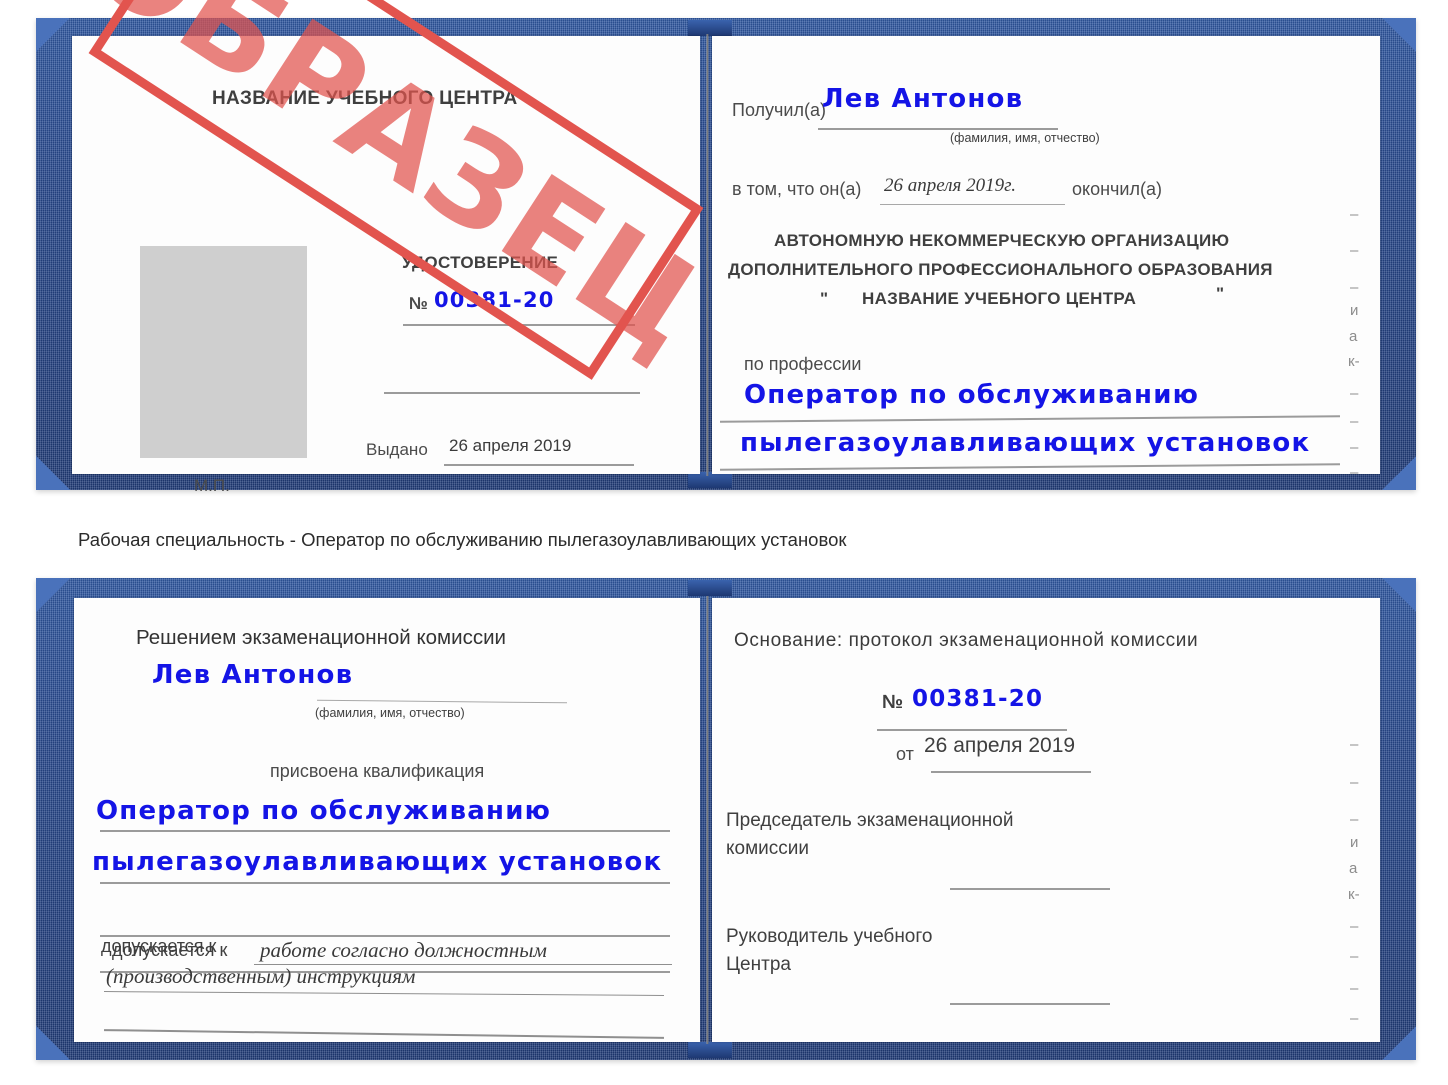 Image resolution: width=1448 pixels, height=1085 pixels. What do you see at coordinates (377, 771) in the screenshot?
I see `qualification-label: присвоена квалификация` at bounding box center [377, 771].